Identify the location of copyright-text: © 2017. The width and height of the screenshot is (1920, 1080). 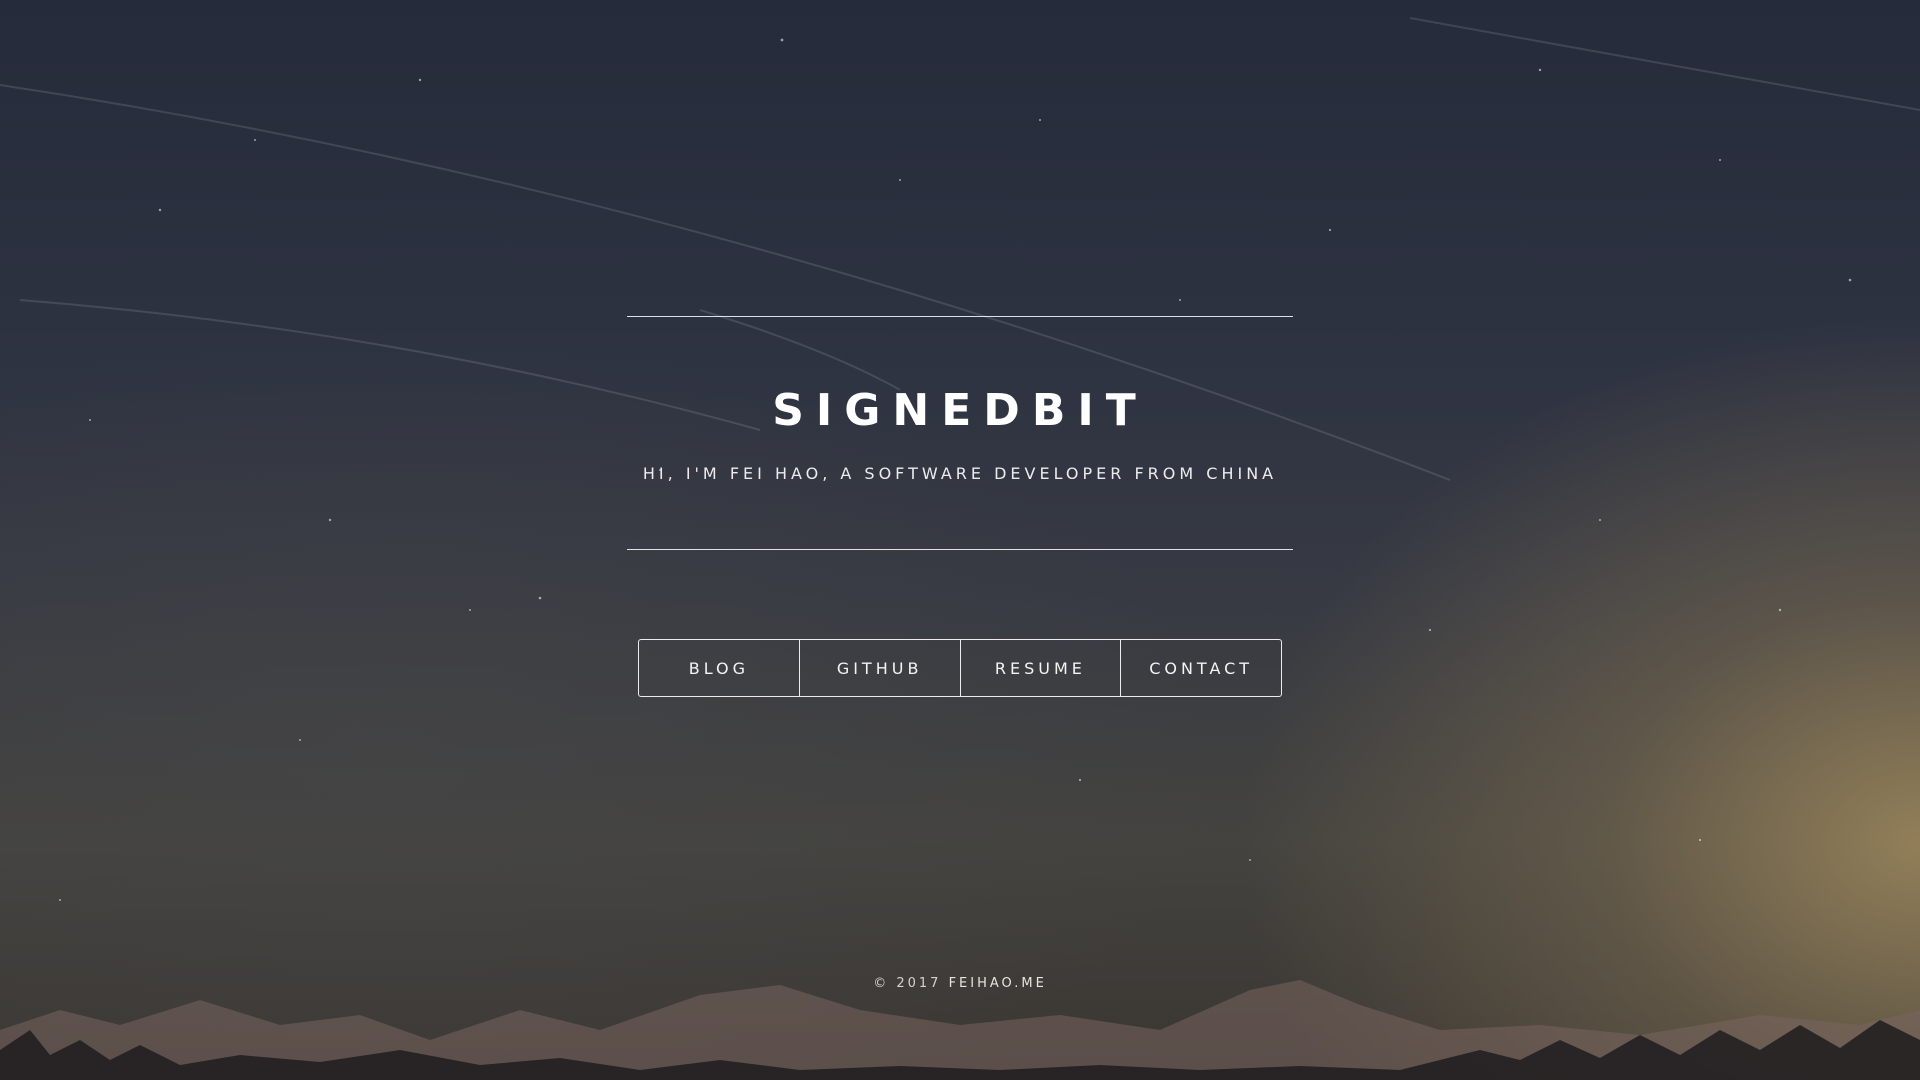
(907, 983).